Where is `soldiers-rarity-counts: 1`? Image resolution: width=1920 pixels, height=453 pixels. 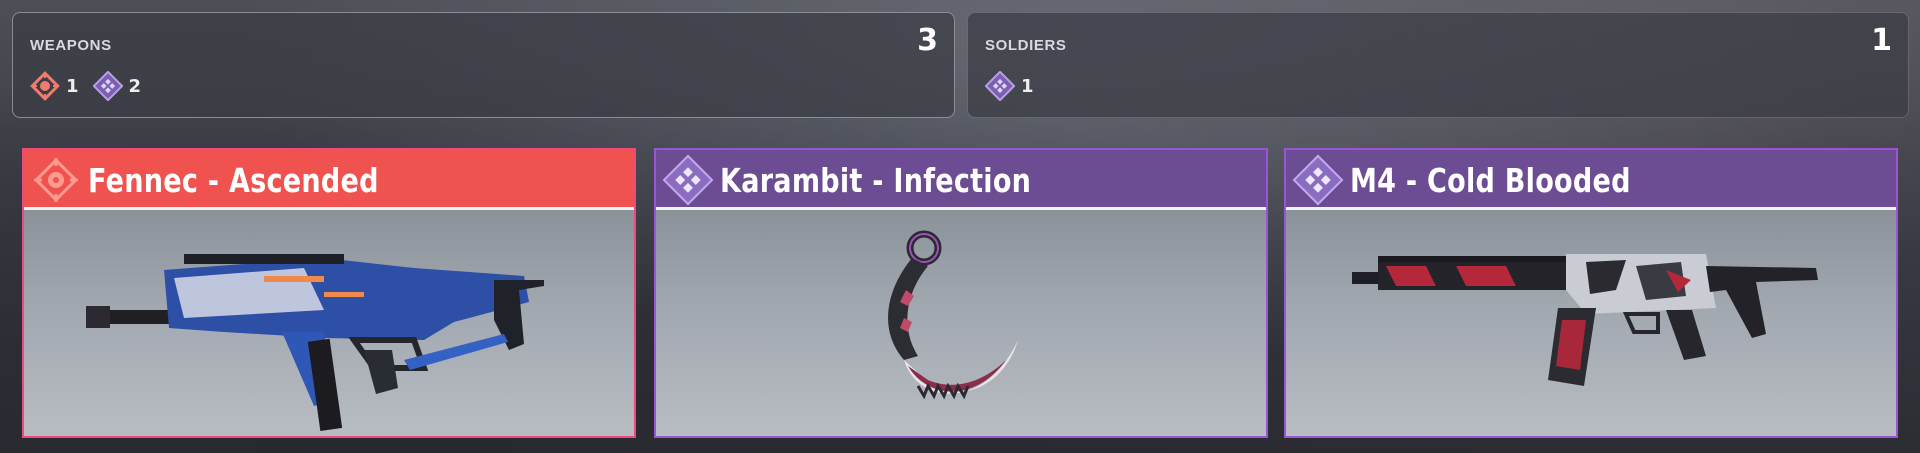
soldiers-rarity-counts: 1 is located at coordinates (1016, 86).